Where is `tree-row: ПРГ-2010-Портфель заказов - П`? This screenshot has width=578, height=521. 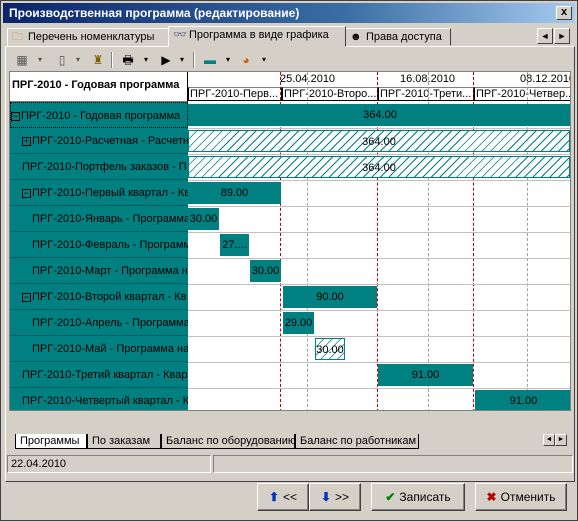 tree-row: ПРГ-2010-Портфель заказов - П is located at coordinates (99, 167).